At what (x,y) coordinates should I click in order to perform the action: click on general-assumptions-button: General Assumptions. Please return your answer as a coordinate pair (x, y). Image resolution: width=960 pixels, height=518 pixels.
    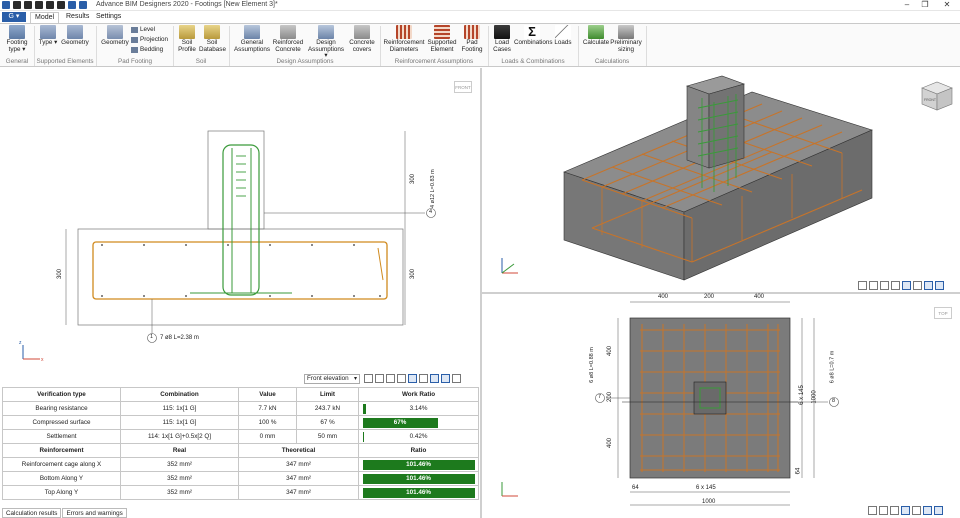
    Looking at the image, I should click on (252, 39).